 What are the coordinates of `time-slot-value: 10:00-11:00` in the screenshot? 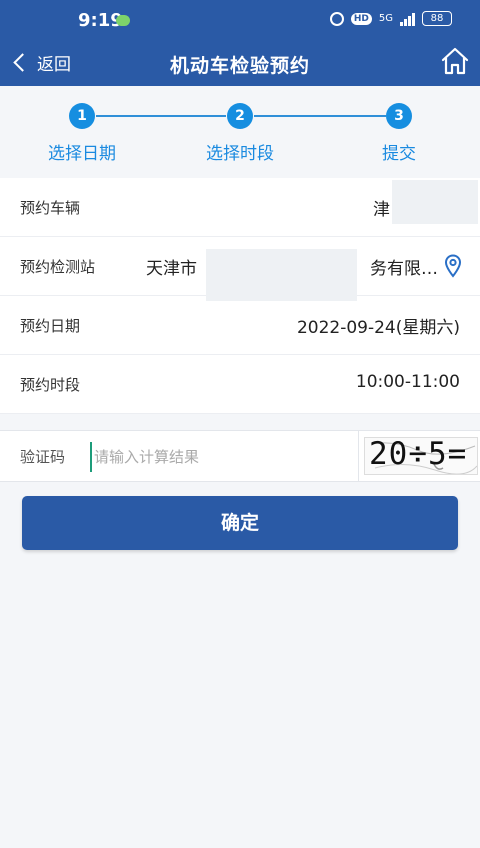 It's located at (407, 382).